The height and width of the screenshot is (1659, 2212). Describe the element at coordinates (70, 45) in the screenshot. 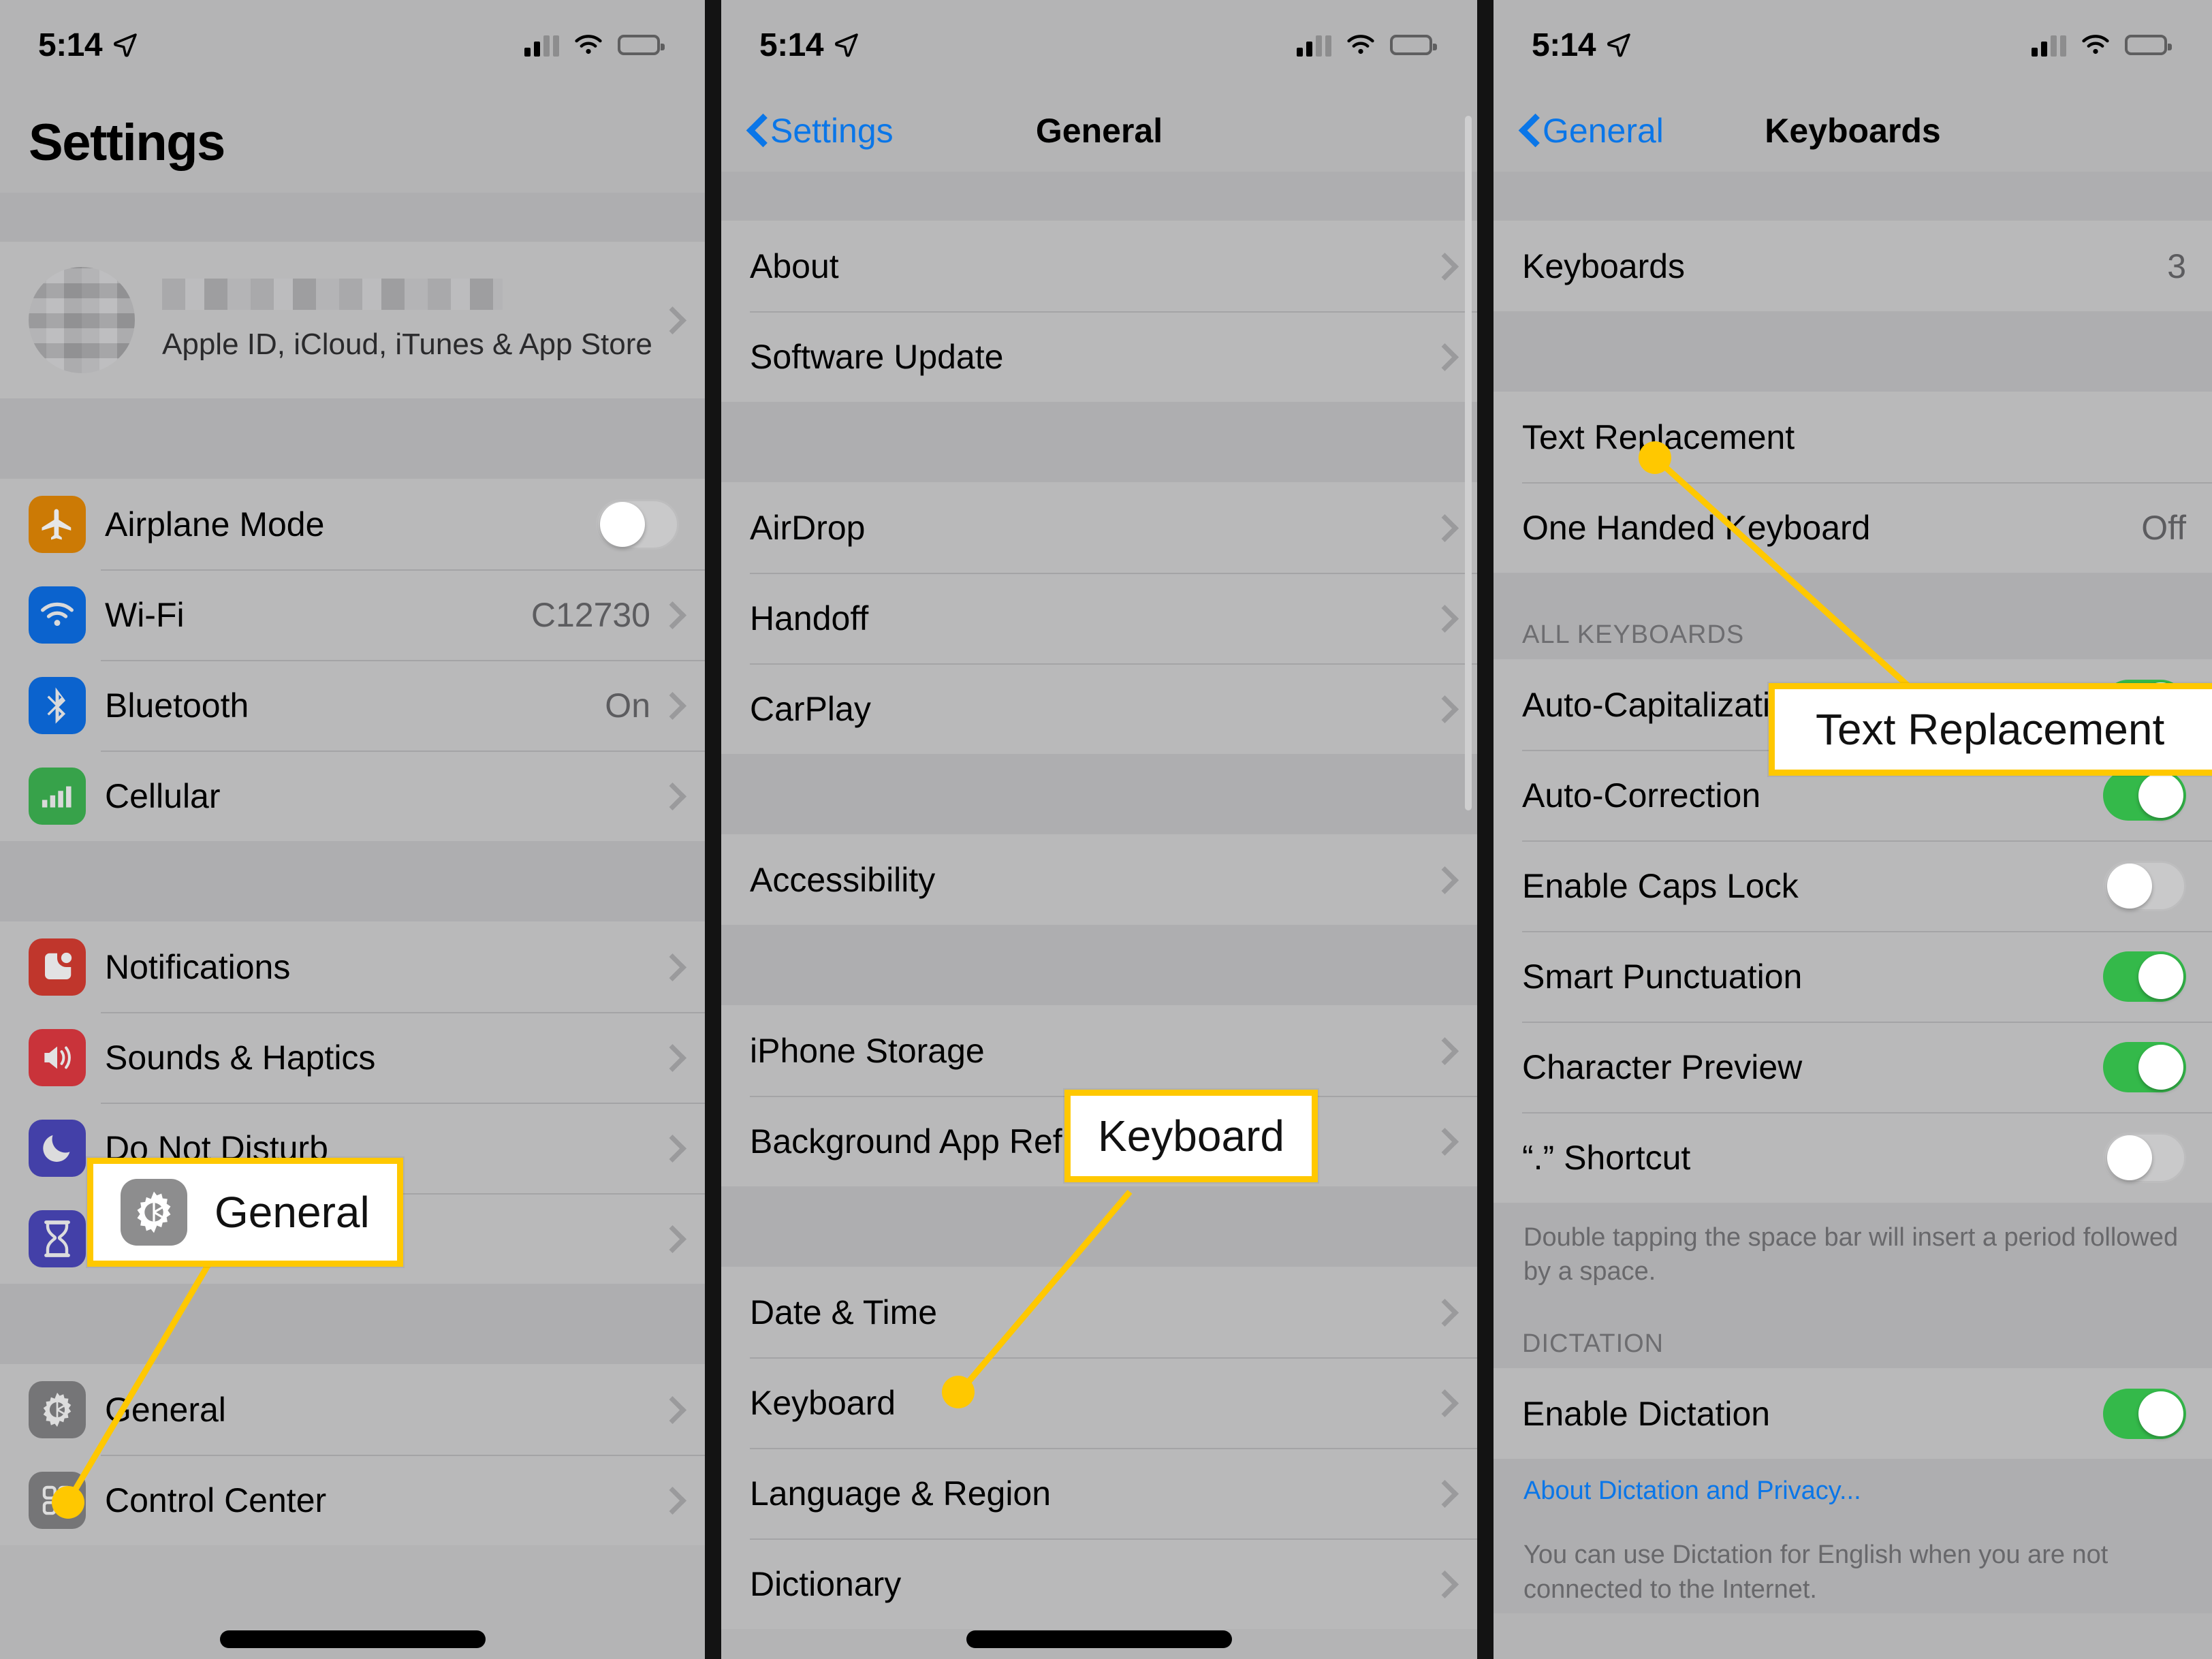

I see `status-bar-time: 5:14` at that location.